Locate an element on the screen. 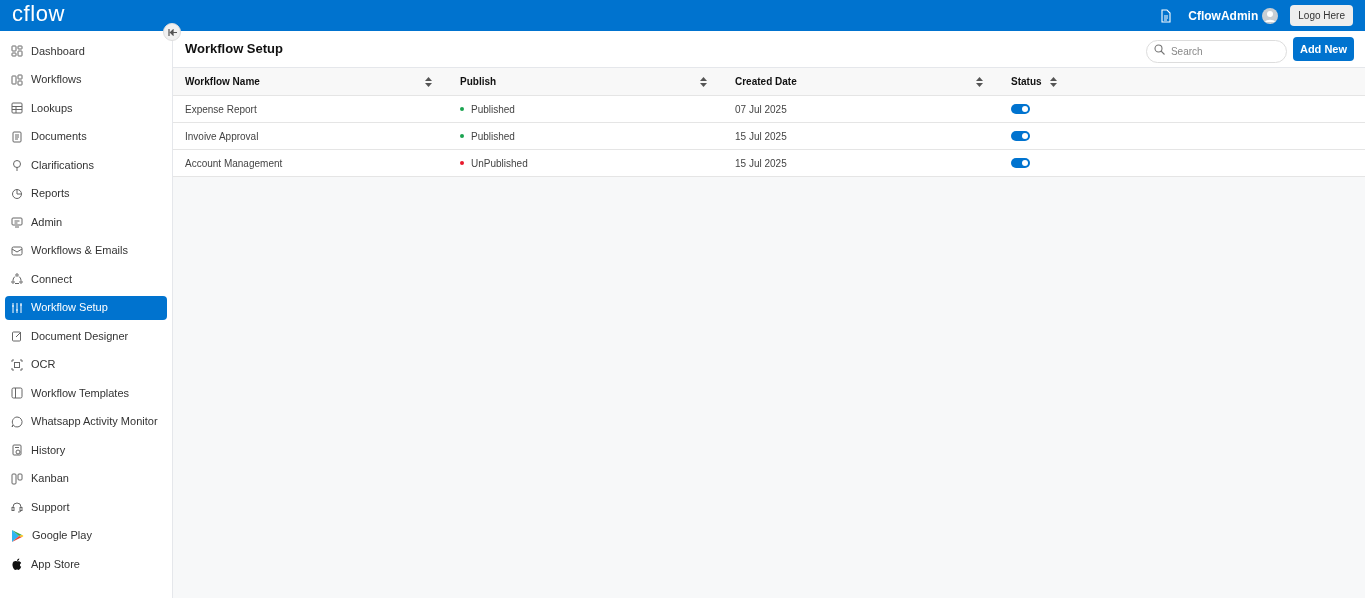 The width and height of the screenshot is (1365, 598). apple-icon is located at coordinates (17, 564).